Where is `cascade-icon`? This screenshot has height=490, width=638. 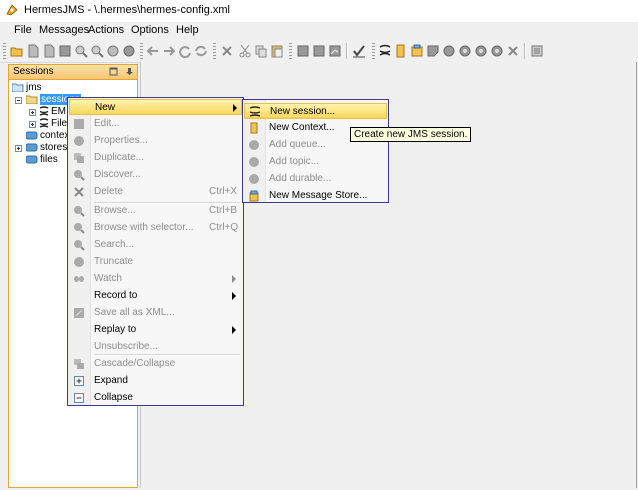 cascade-icon is located at coordinates (79, 364).